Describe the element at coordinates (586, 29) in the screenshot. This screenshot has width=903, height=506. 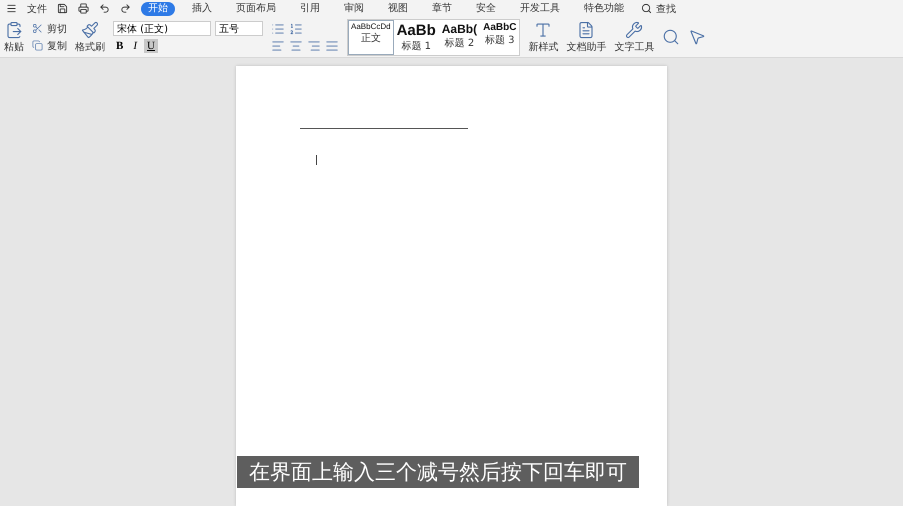
I see `document-icon` at that location.